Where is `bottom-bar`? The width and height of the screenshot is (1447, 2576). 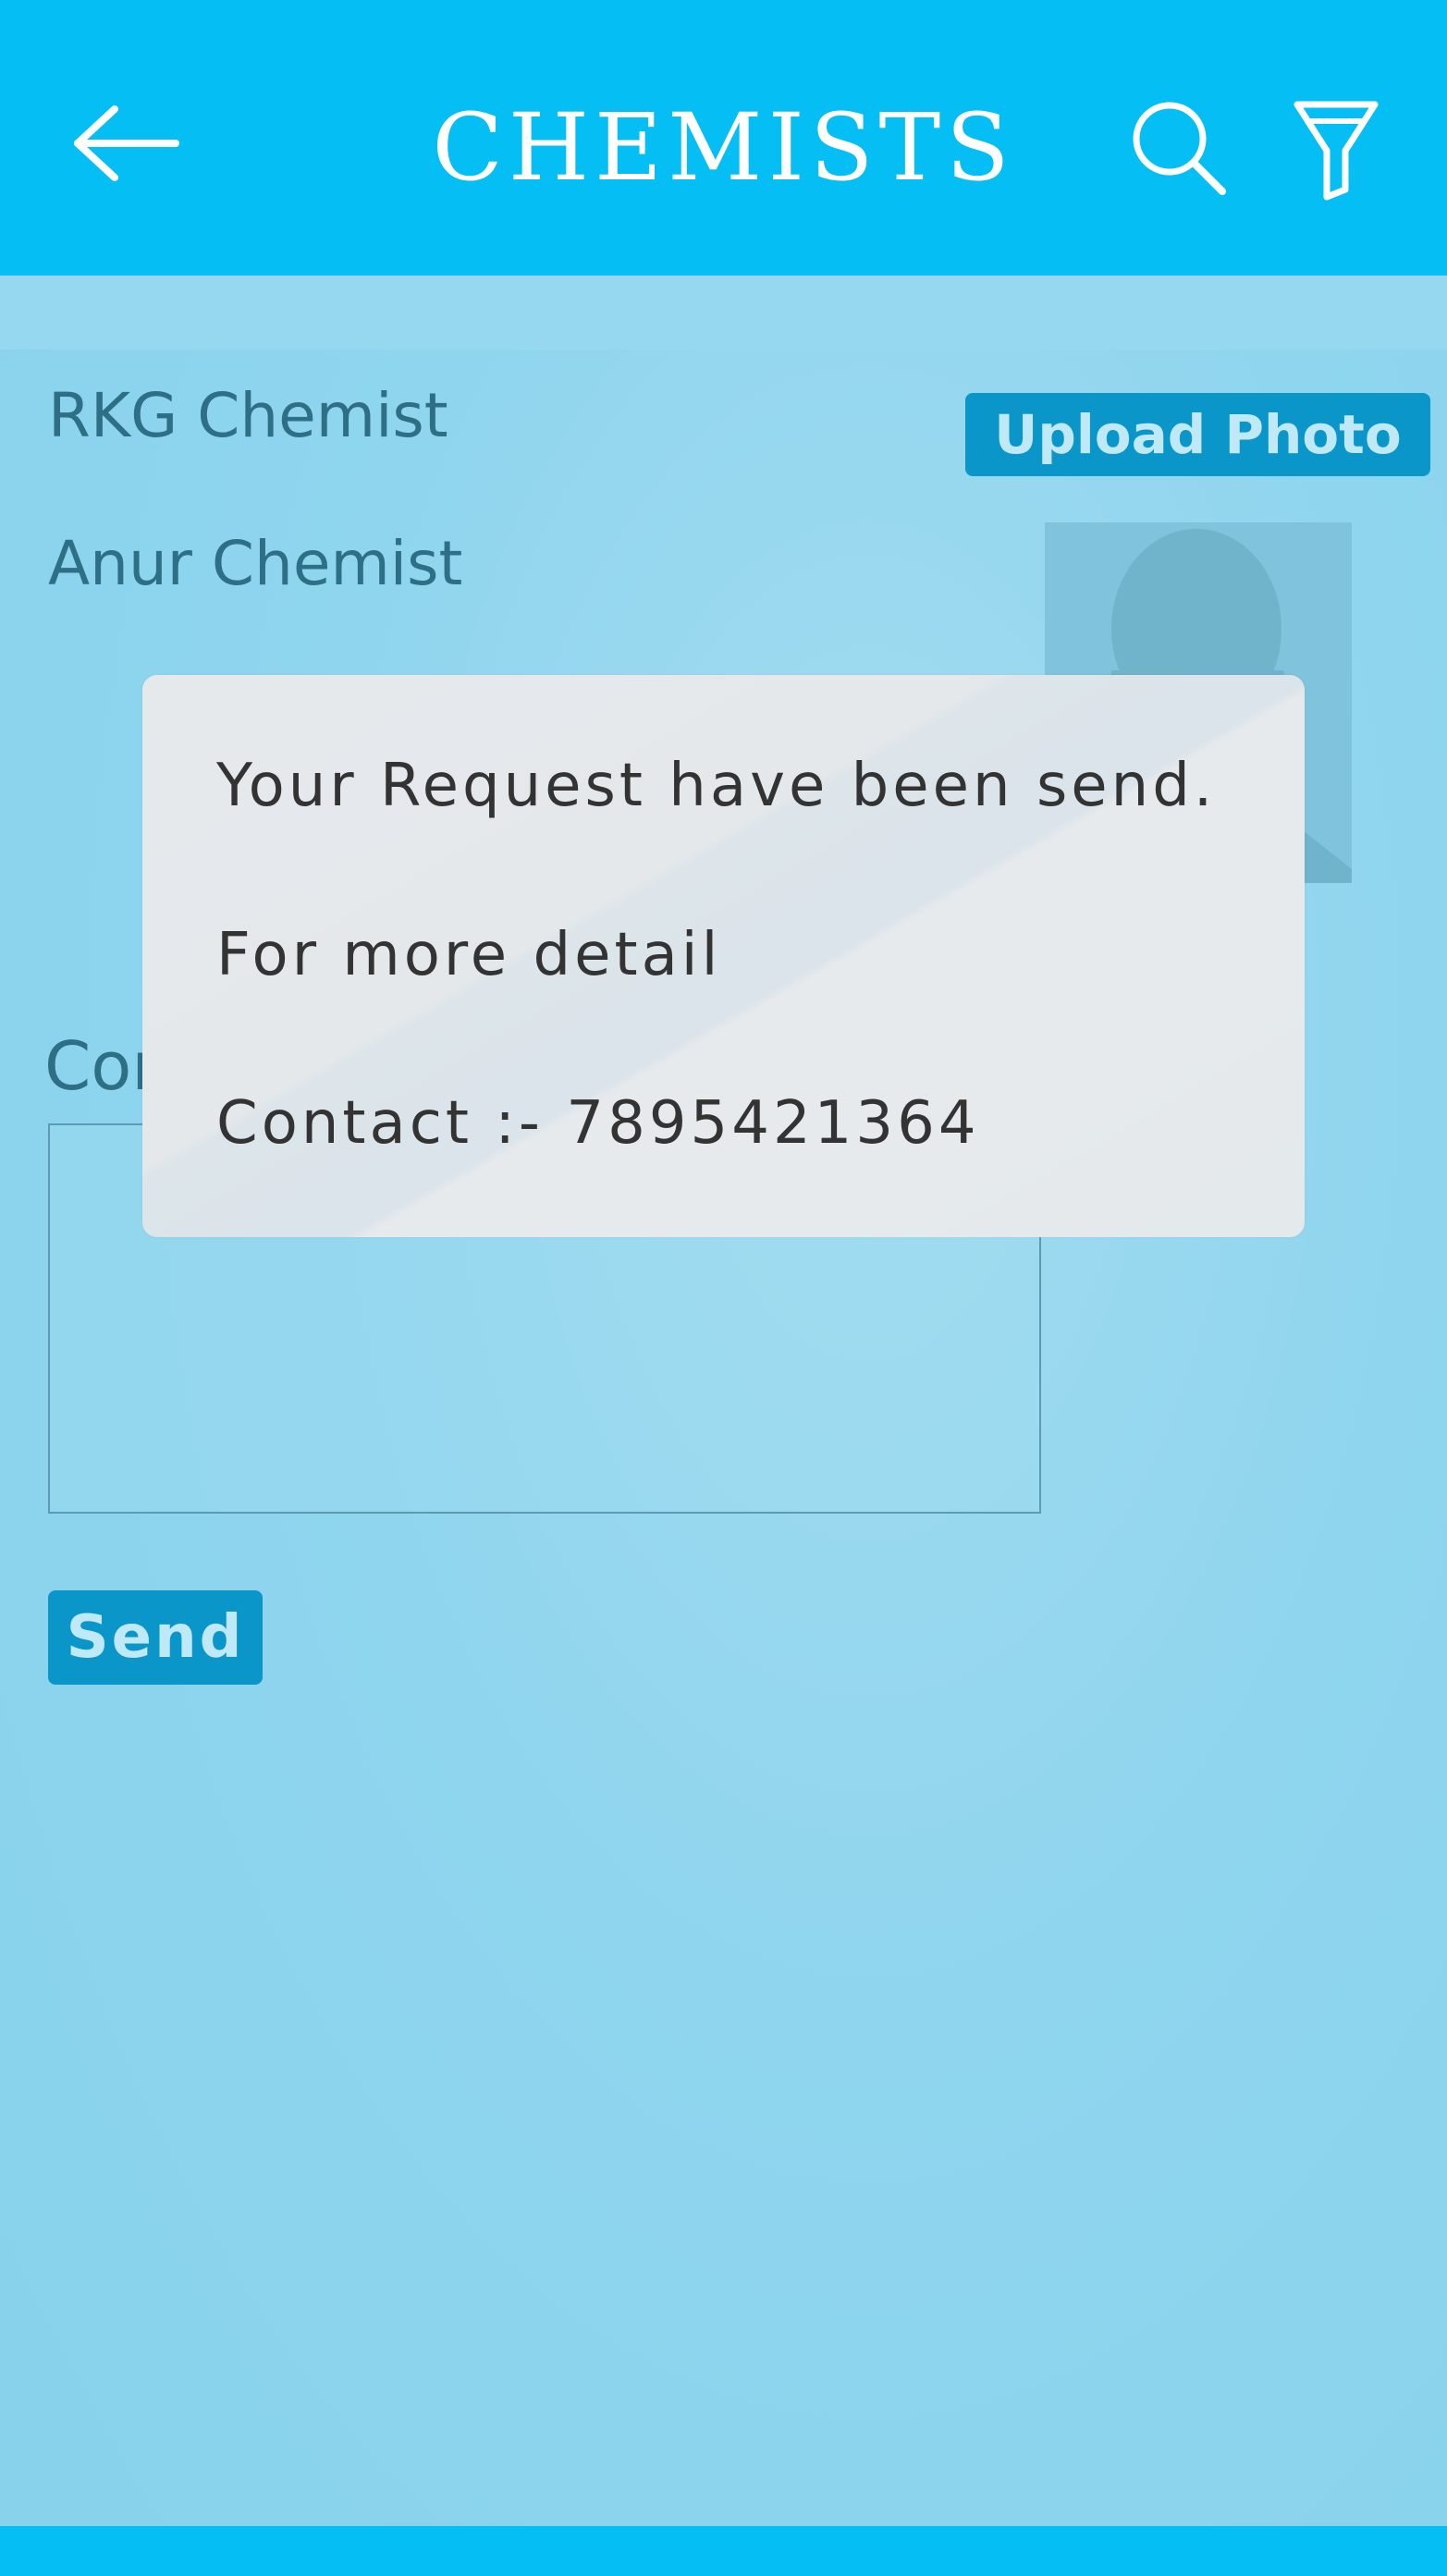
bottom-bar is located at coordinates (723, 2551).